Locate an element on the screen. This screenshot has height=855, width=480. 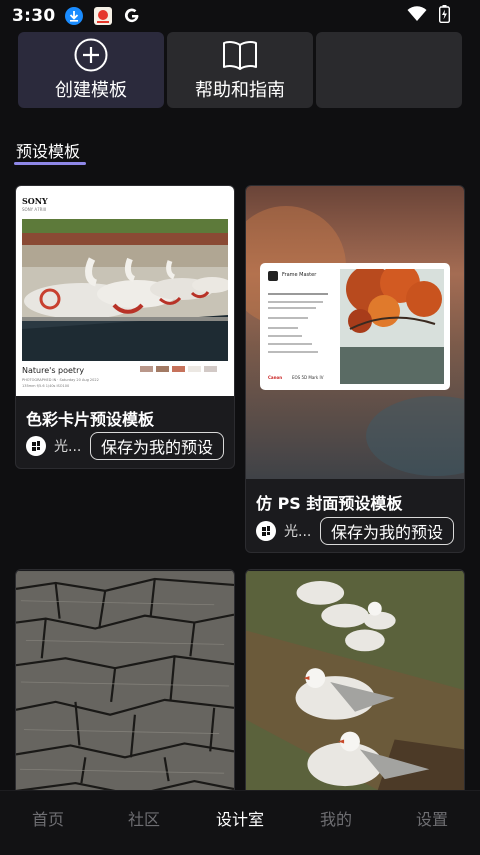
nav-mine: 我的 is located at coordinates (336, 818).